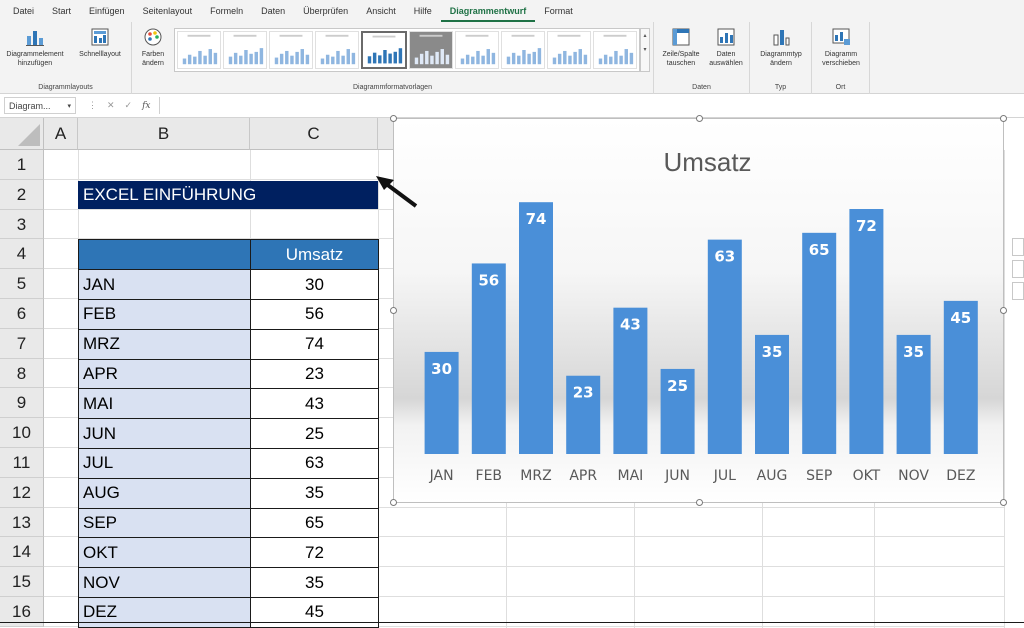  I want to click on row-header: 15, so click(22, 582).